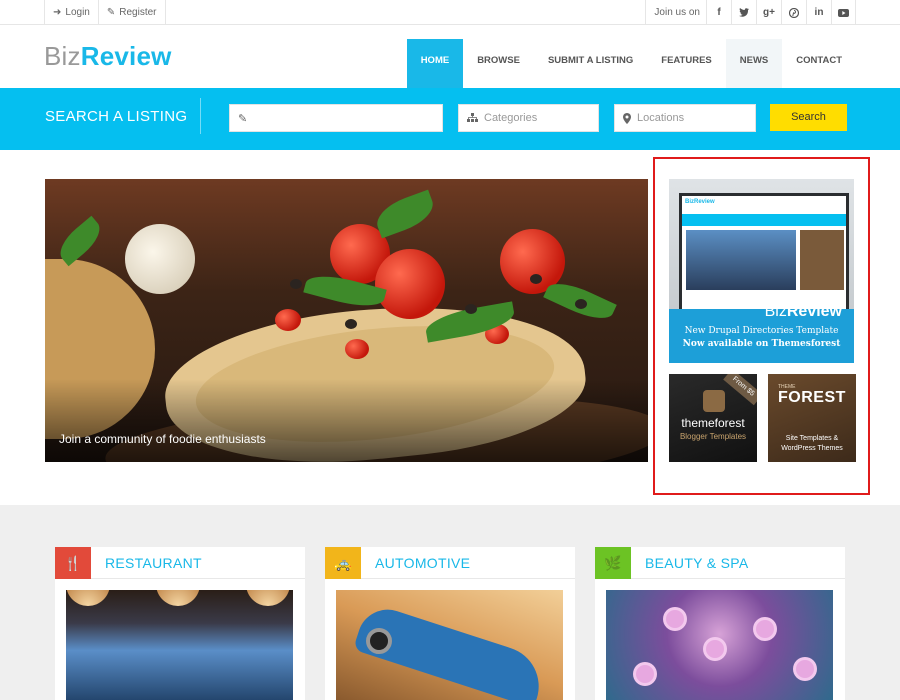 Image resolution: width=900 pixels, height=700 pixels. I want to click on category-card-restaurant: 🍴 RESTAURANT, so click(180, 623).